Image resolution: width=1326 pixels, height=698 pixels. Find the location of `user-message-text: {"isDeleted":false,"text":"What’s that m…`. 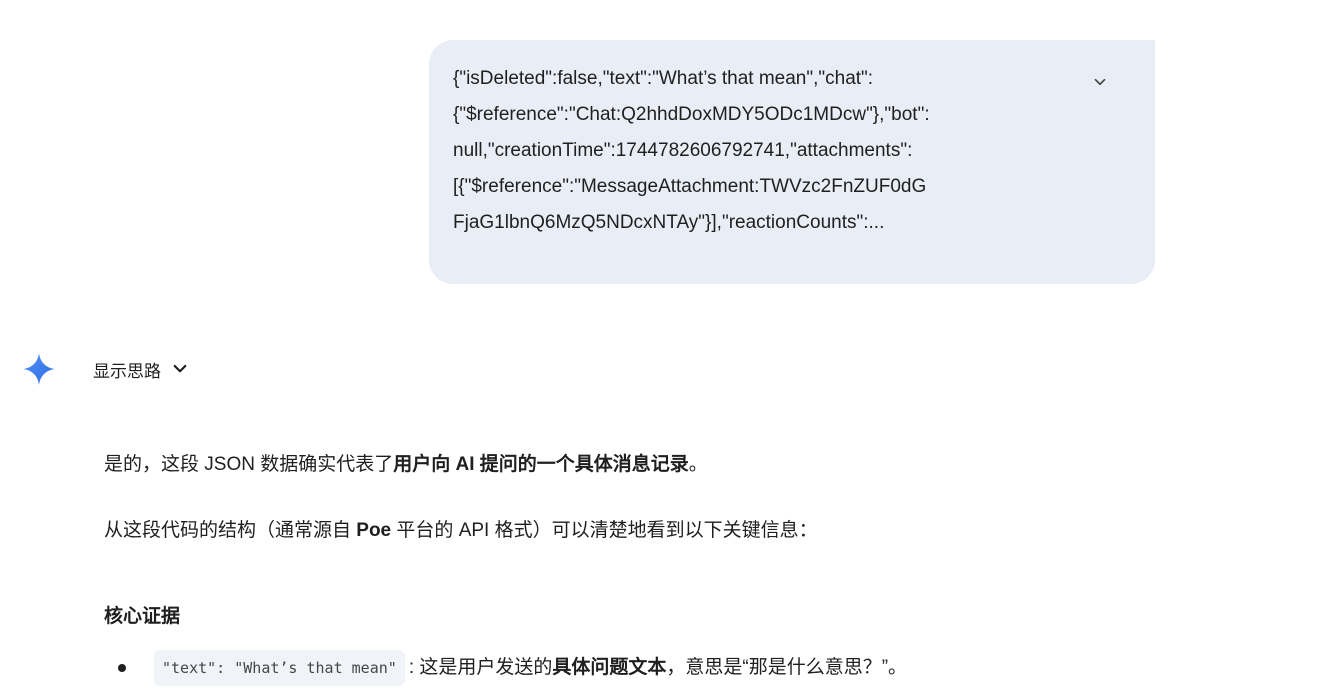

user-message-text: {"isDeleted":false,"text":"What’s that m… is located at coordinates (691, 150).